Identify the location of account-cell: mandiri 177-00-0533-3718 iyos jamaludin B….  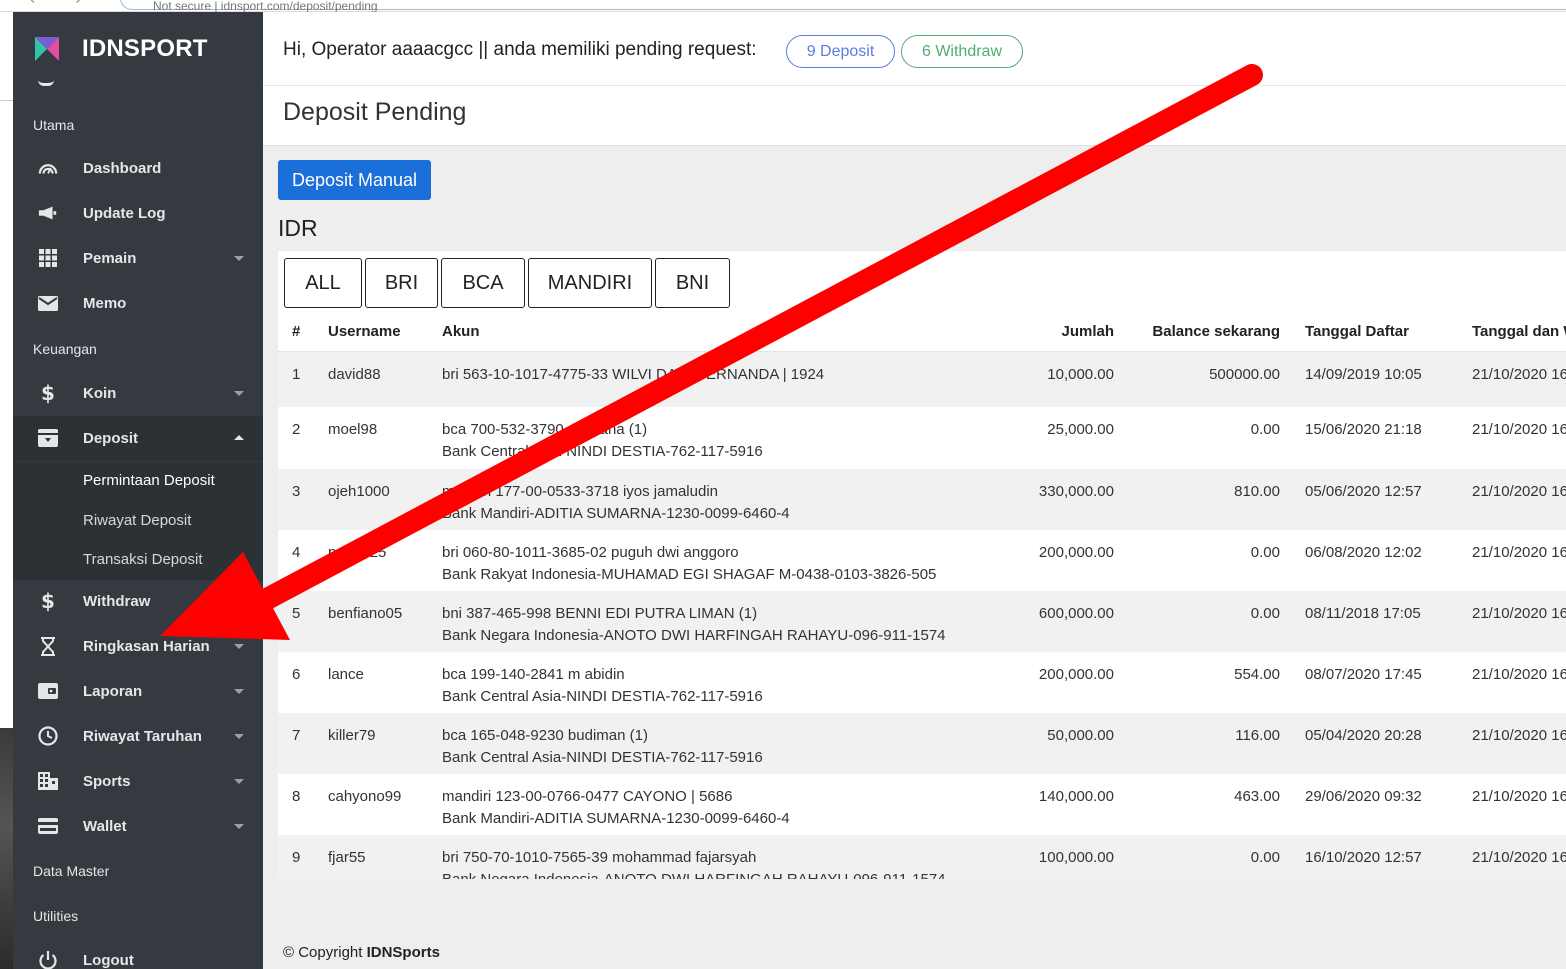
(688, 499).